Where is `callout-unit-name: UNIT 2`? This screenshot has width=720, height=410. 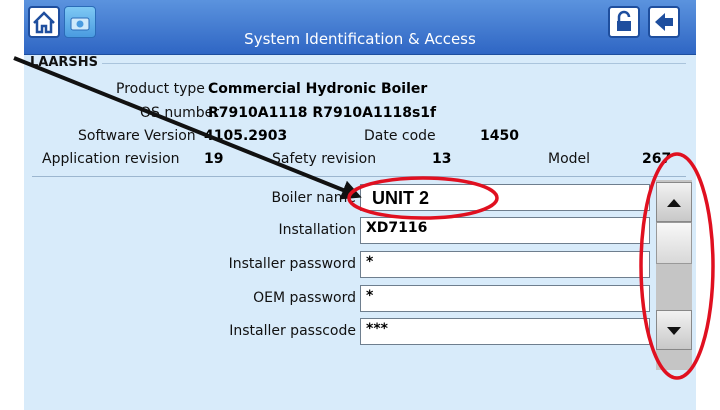 callout-unit-name: UNIT 2 is located at coordinates (401, 198).